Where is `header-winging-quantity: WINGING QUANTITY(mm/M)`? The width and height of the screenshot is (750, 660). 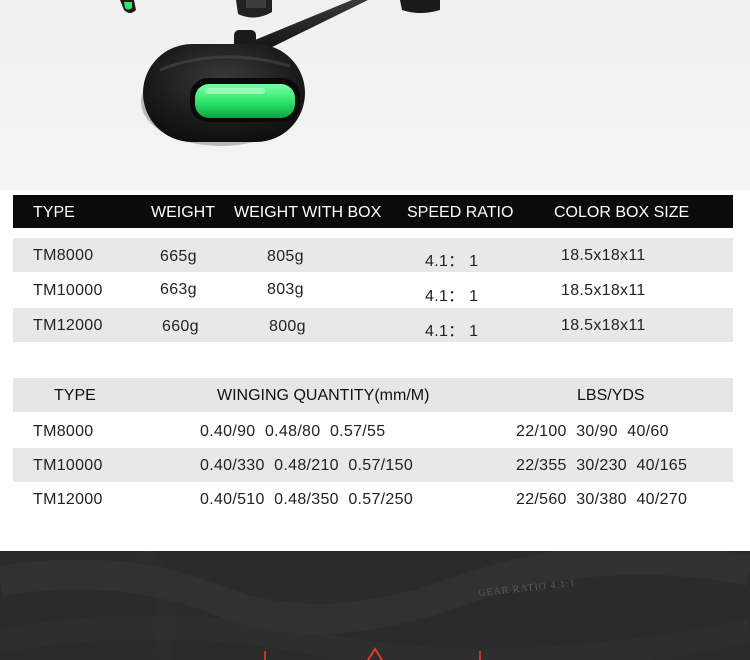 header-winging-quantity: WINGING QUANTITY(mm/M) is located at coordinates (323, 395).